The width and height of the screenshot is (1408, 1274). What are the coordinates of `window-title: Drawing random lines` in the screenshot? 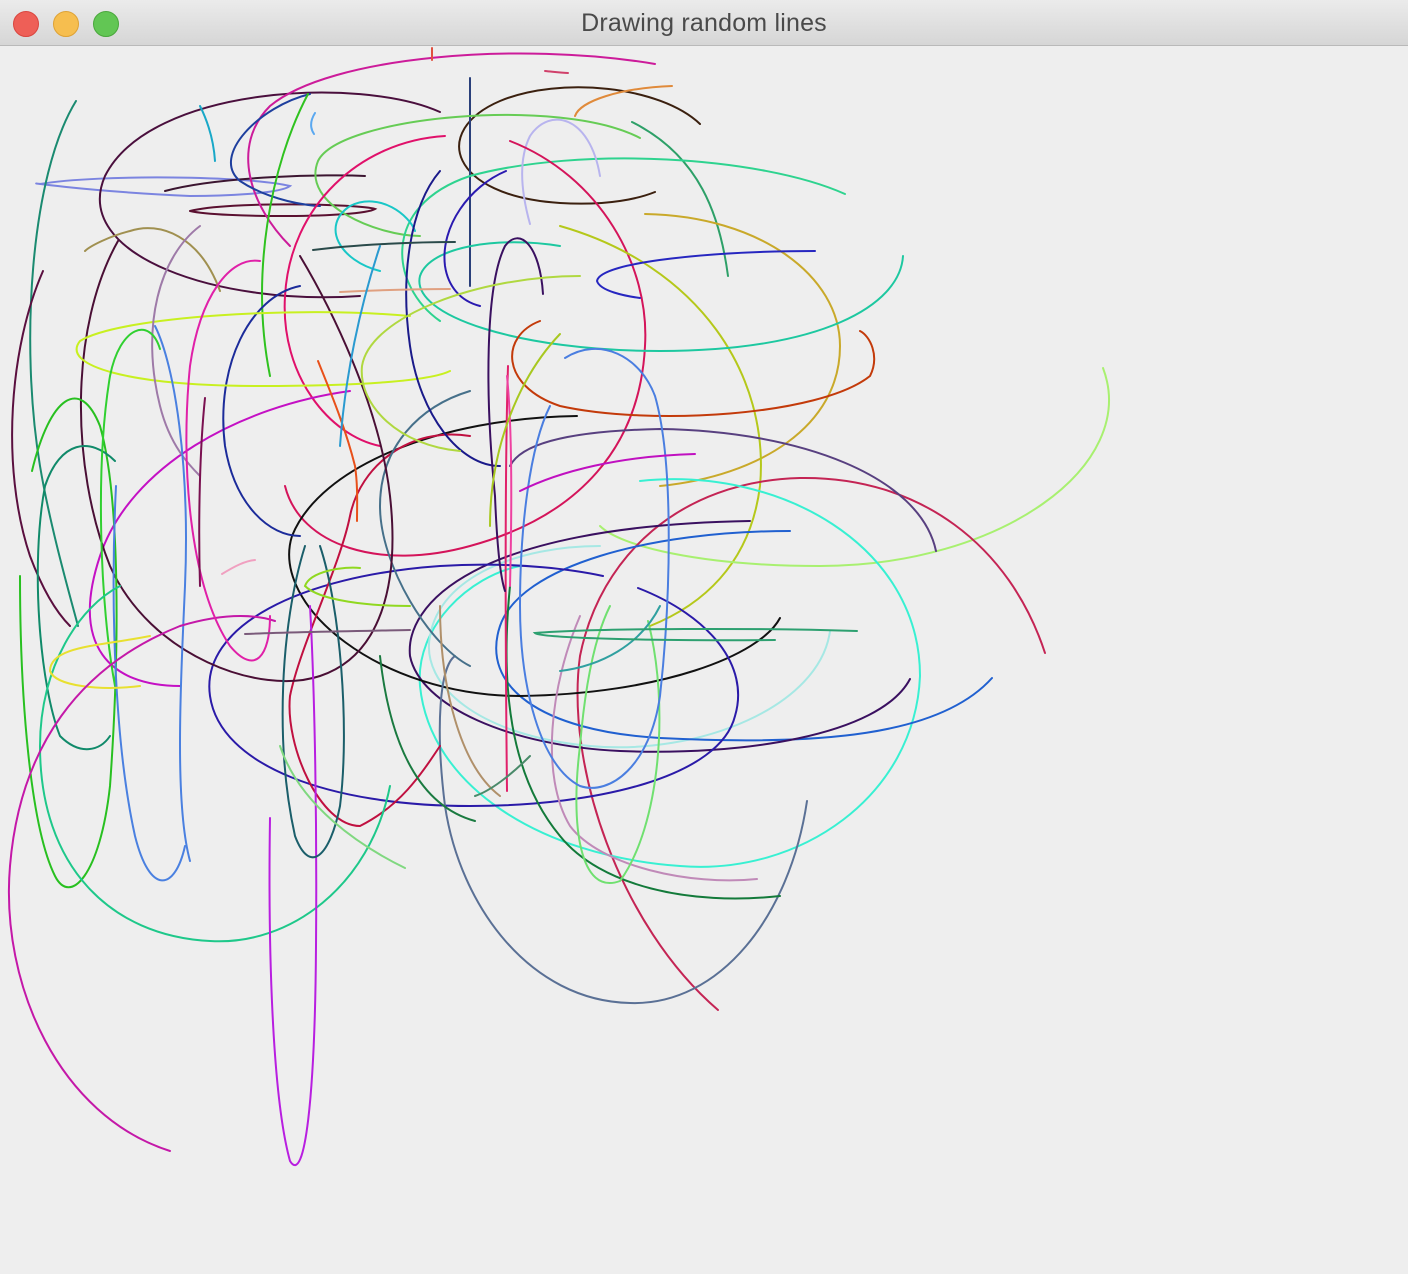 It's located at (704, 23).